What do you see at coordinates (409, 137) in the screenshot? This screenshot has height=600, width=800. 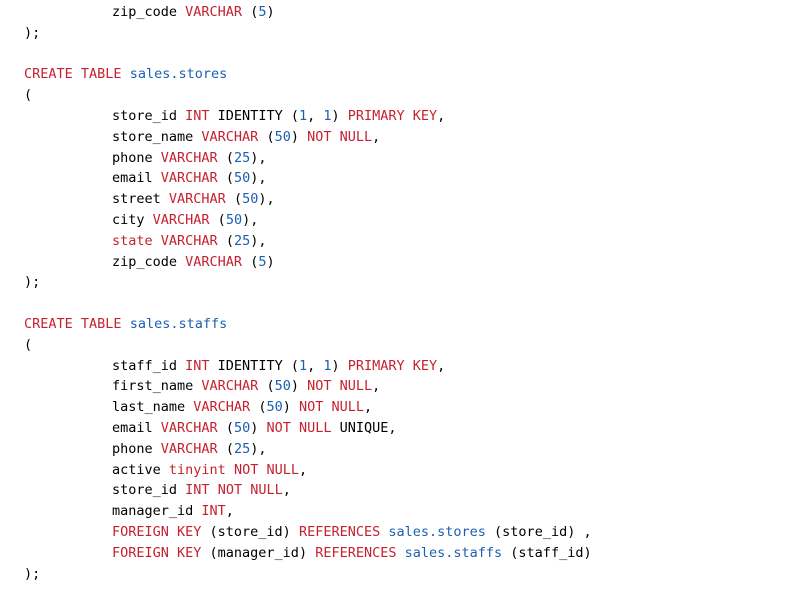 I see `code-line: store_name VARCHAR (50) NOT NULL,` at bounding box center [409, 137].